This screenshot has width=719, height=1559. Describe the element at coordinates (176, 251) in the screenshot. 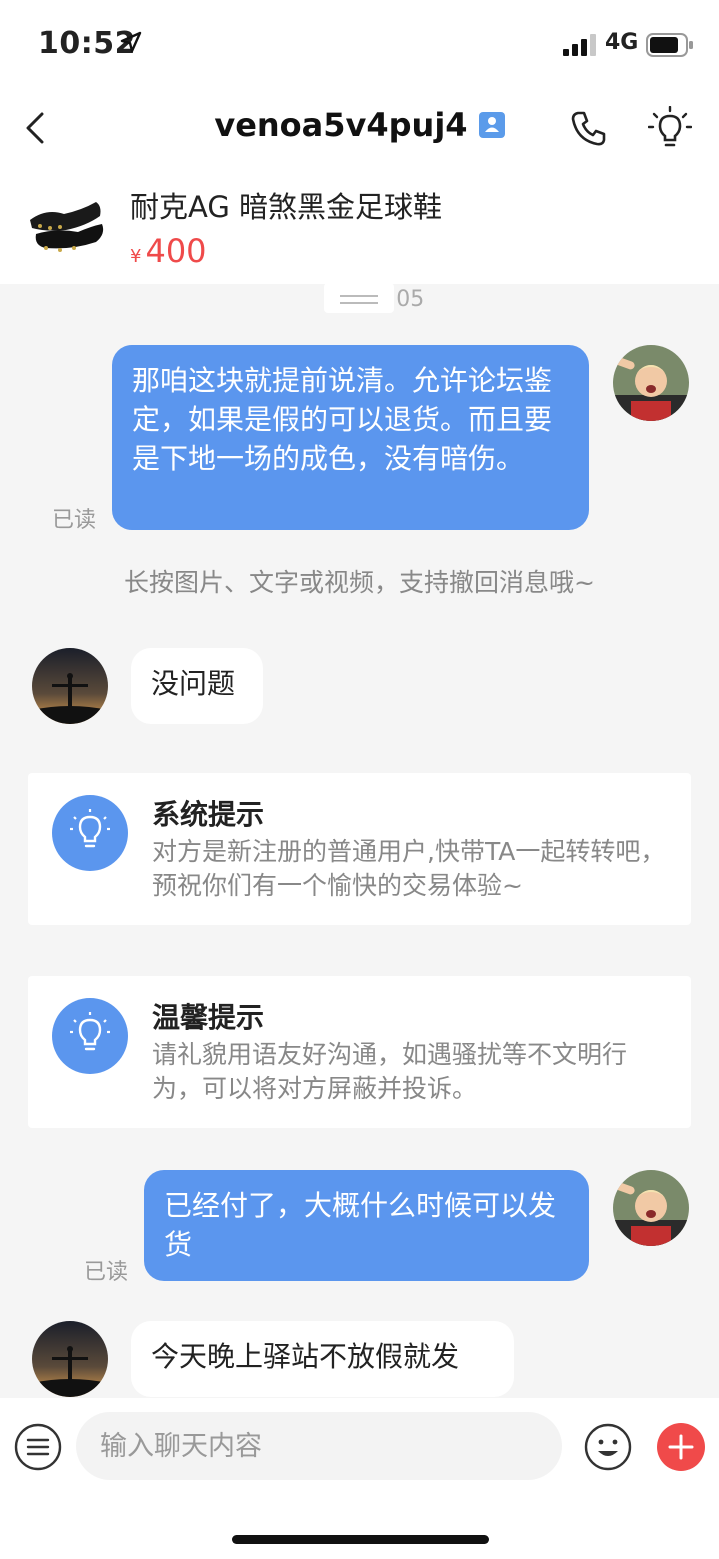

I see `price-value: 400` at that location.